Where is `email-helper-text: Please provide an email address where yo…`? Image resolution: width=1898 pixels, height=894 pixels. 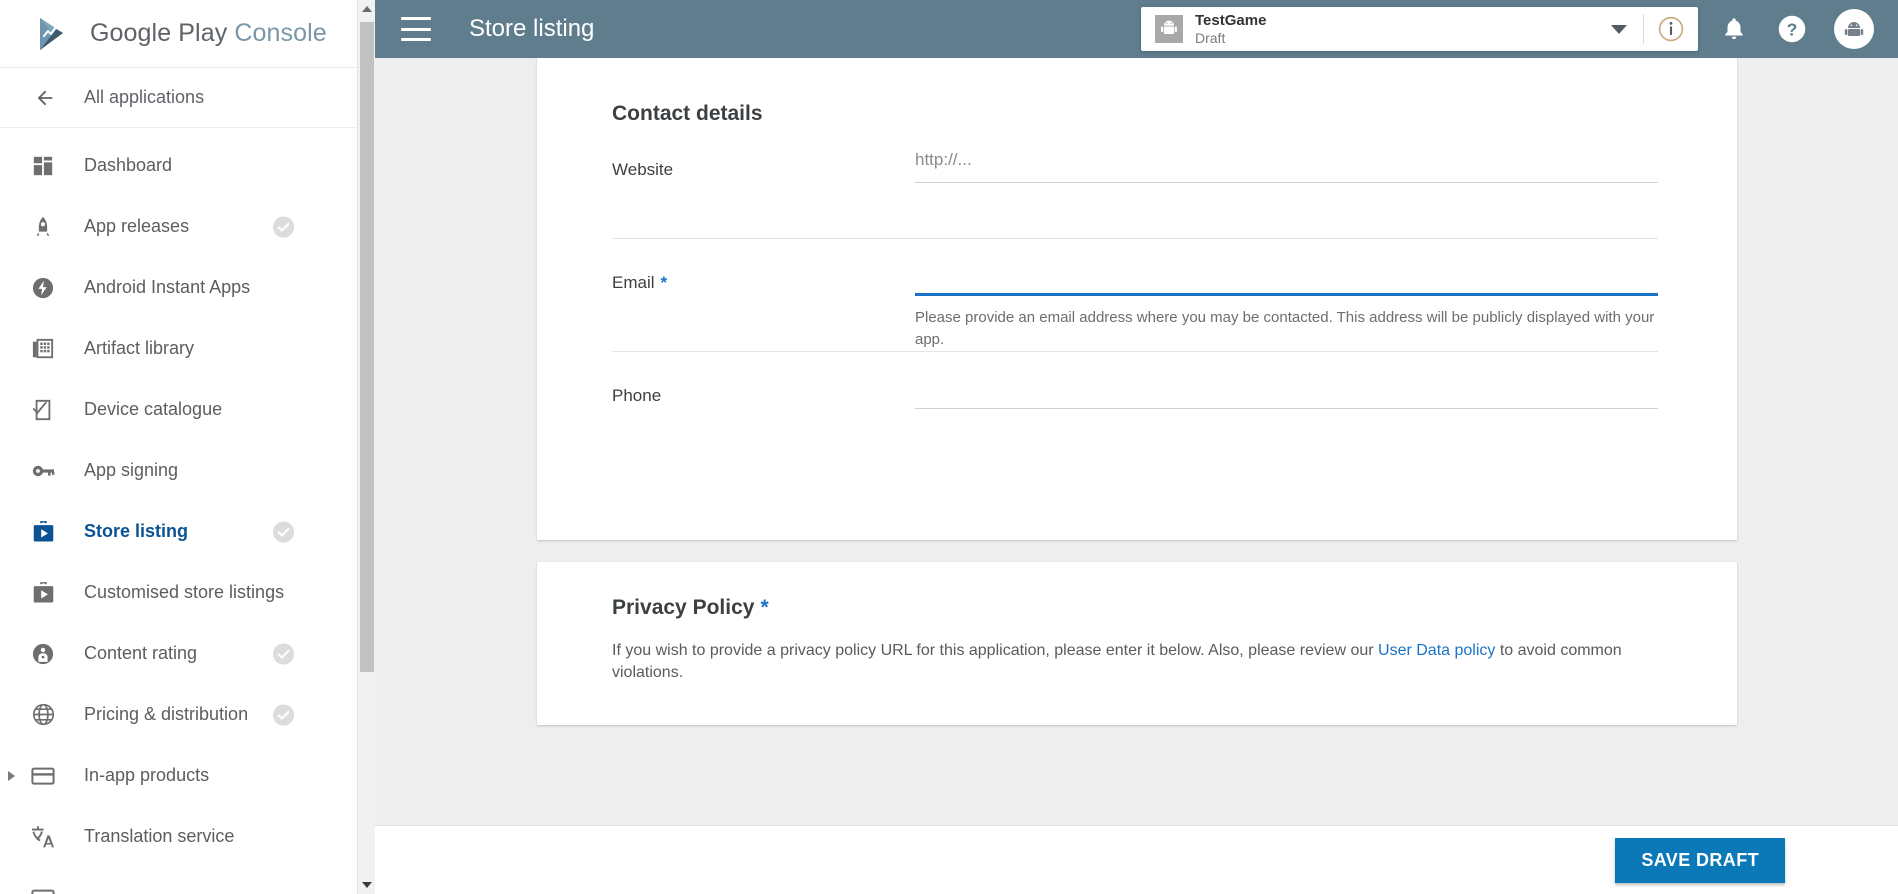 email-helper-text: Please provide an email address where yo… is located at coordinates (1285, 328).